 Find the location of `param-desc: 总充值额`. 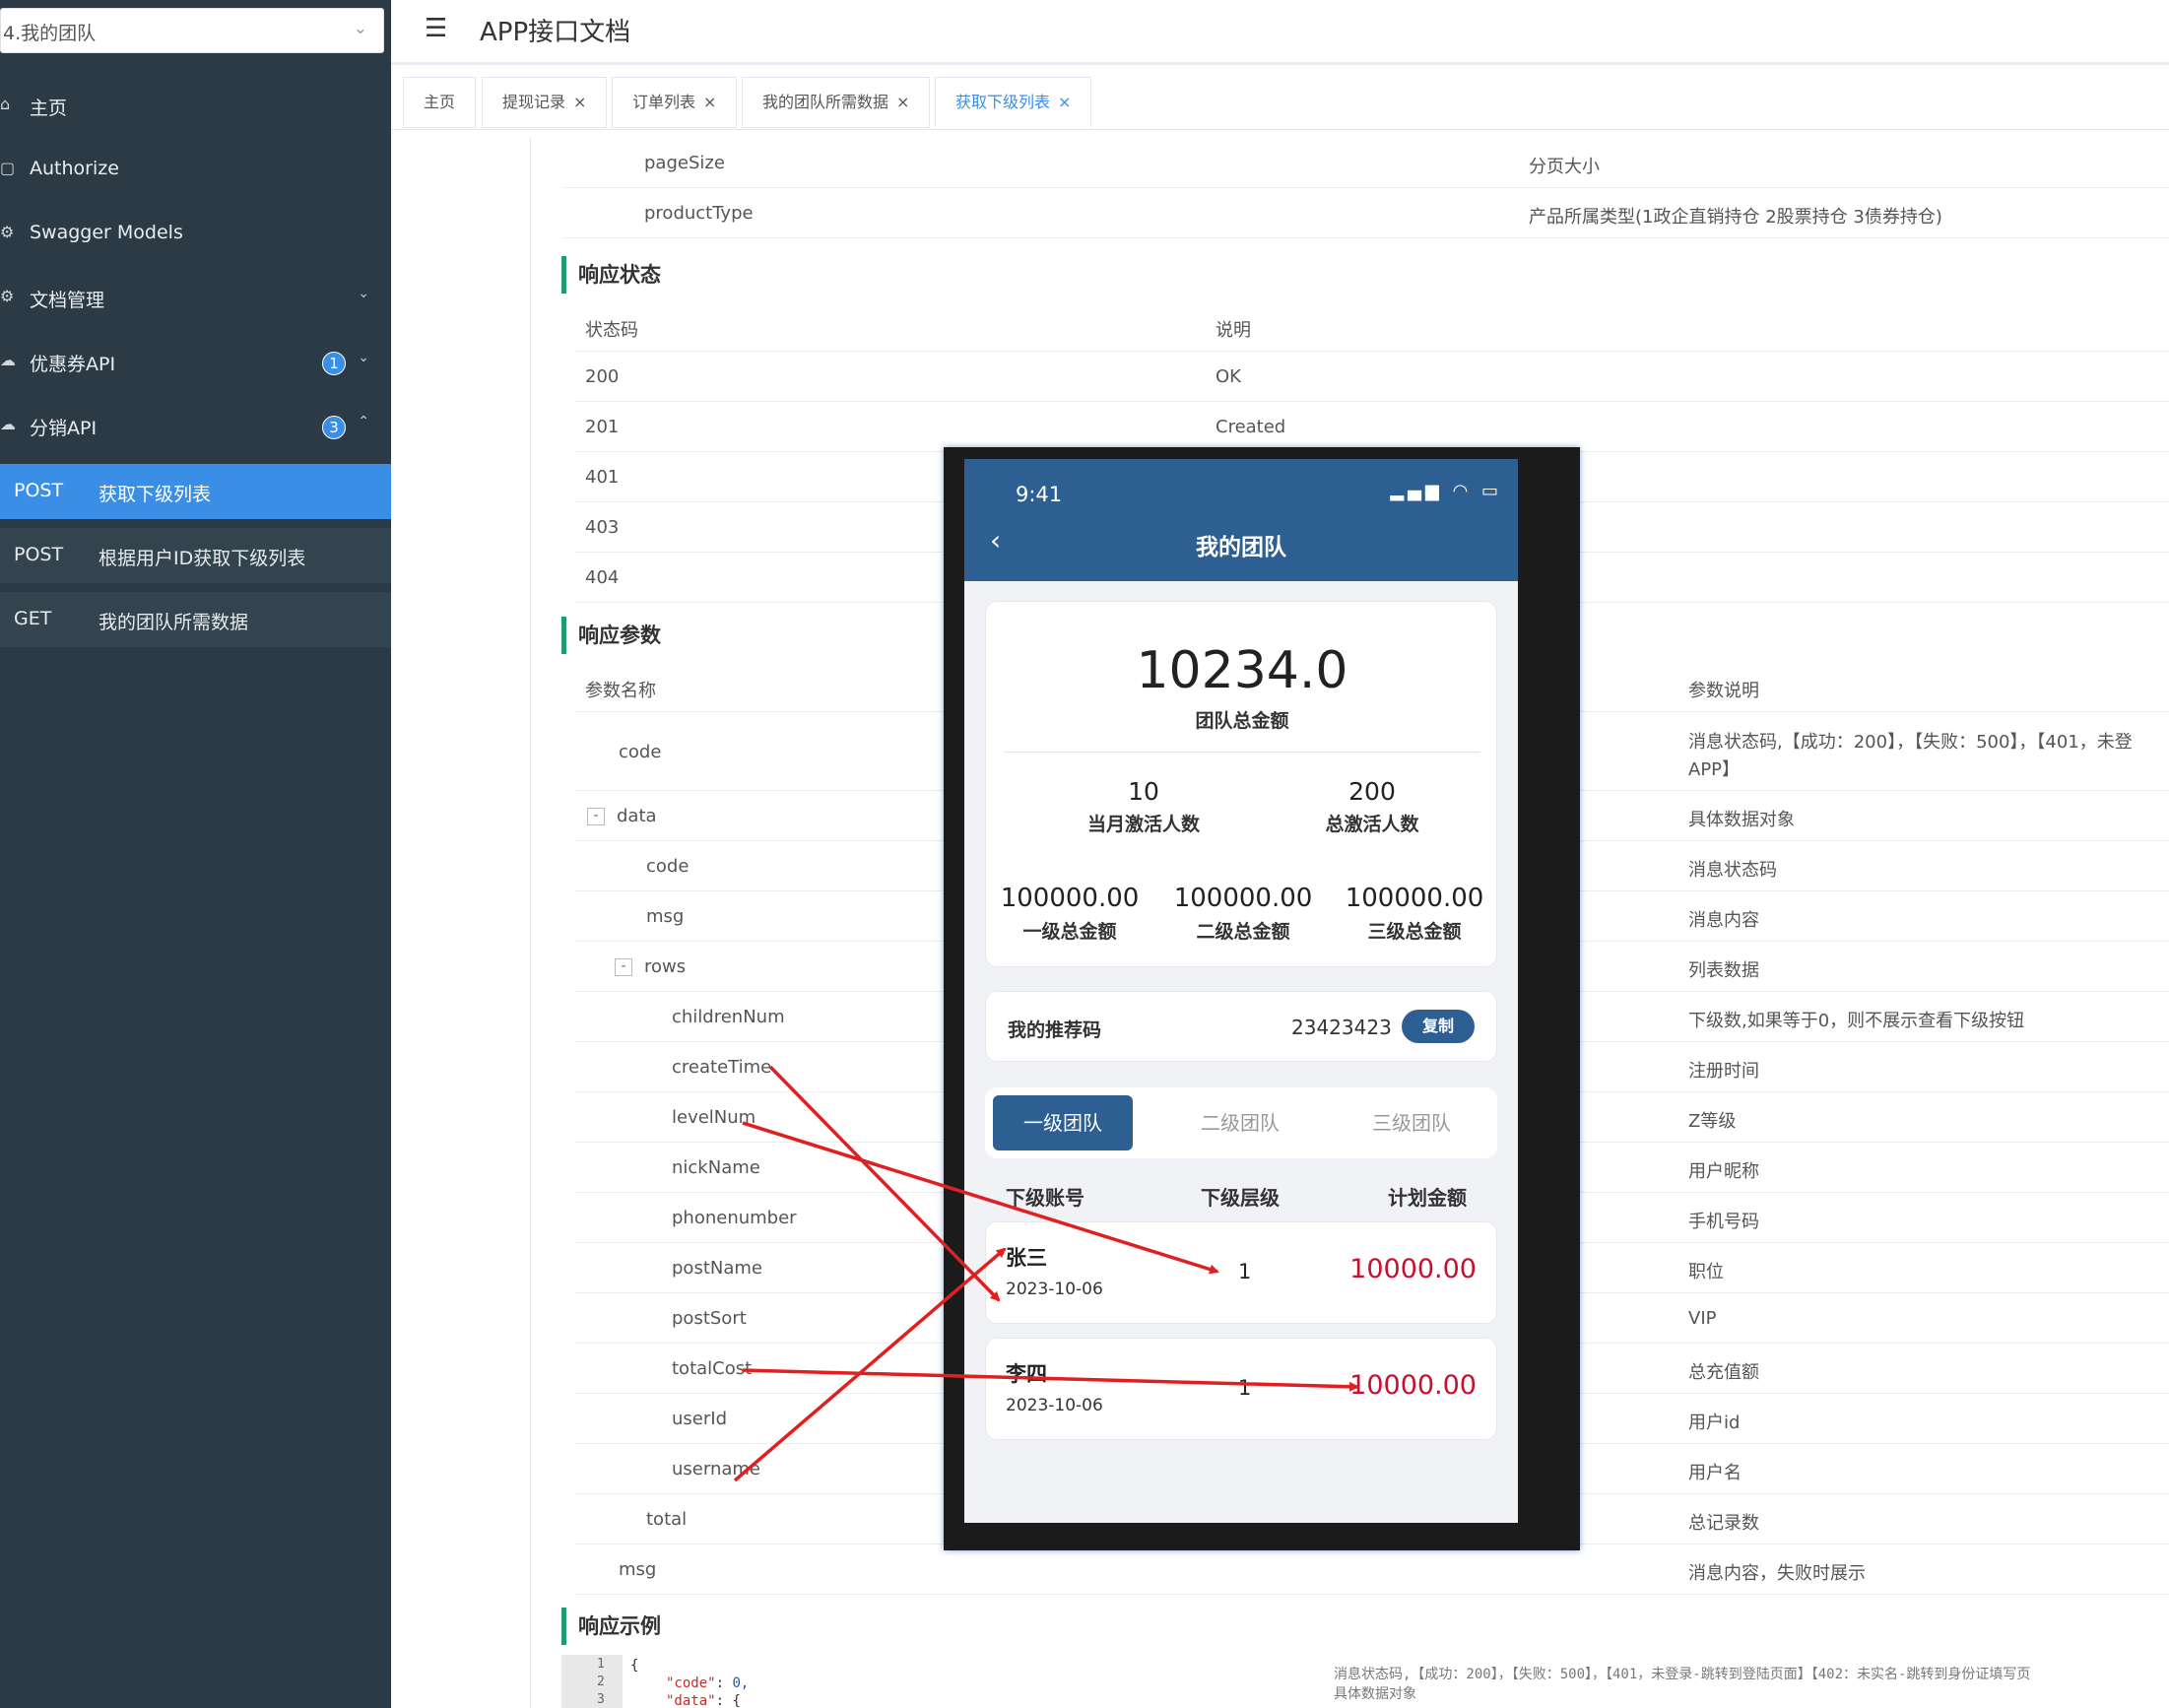

param-desc: 总充值额 is located at coordinates (1723, 1372).